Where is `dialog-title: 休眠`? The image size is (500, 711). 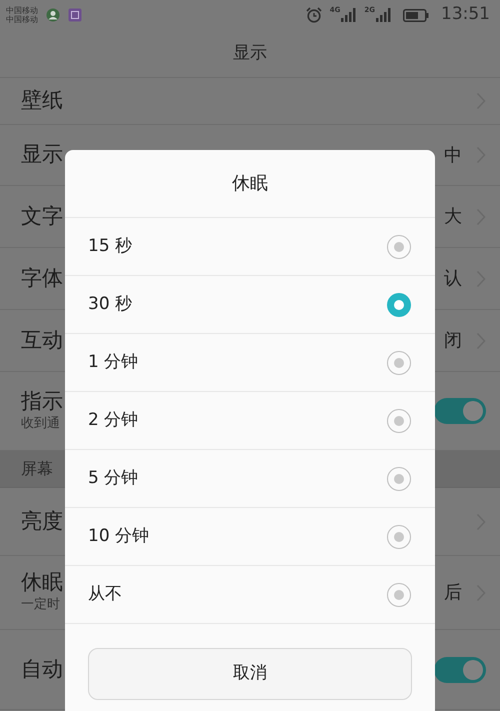 dialog-title: 休眠 is located at coordinates (250, 184).